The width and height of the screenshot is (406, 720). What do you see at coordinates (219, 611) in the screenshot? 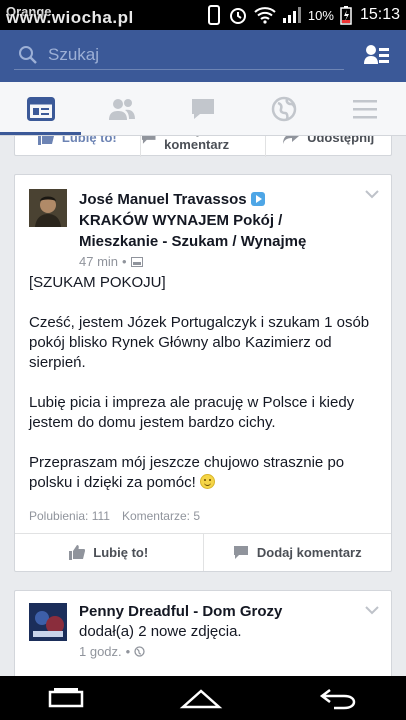
I see `post-author: Penny Dreadful - Dom Grozy` at bounding box center [219, 611].